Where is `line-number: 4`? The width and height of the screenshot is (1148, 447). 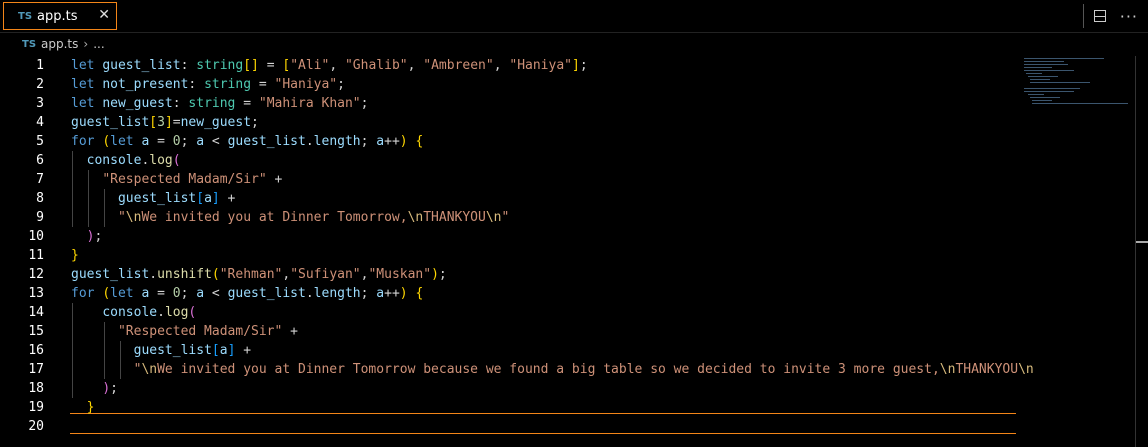 line-number: 4 is located at coordinates (40, 122).